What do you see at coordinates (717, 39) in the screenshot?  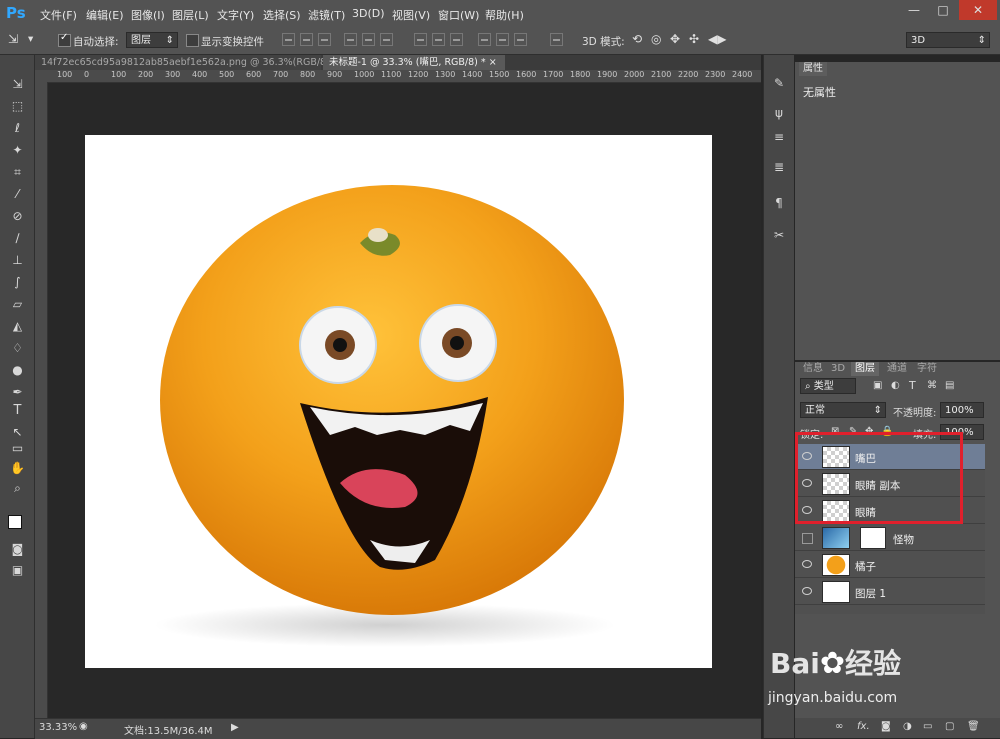 I see `scale-3d-icon: ◀▶` at bounding box center [717, 39].